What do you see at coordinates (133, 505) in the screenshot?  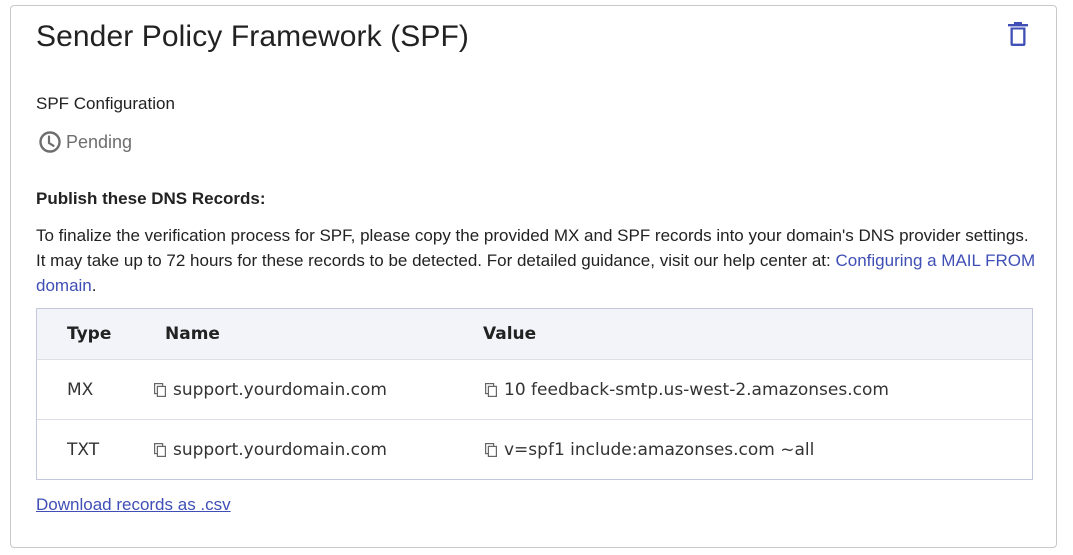 I see `download-csv-link: Download records as .csv` at bounding box center [133, 505].